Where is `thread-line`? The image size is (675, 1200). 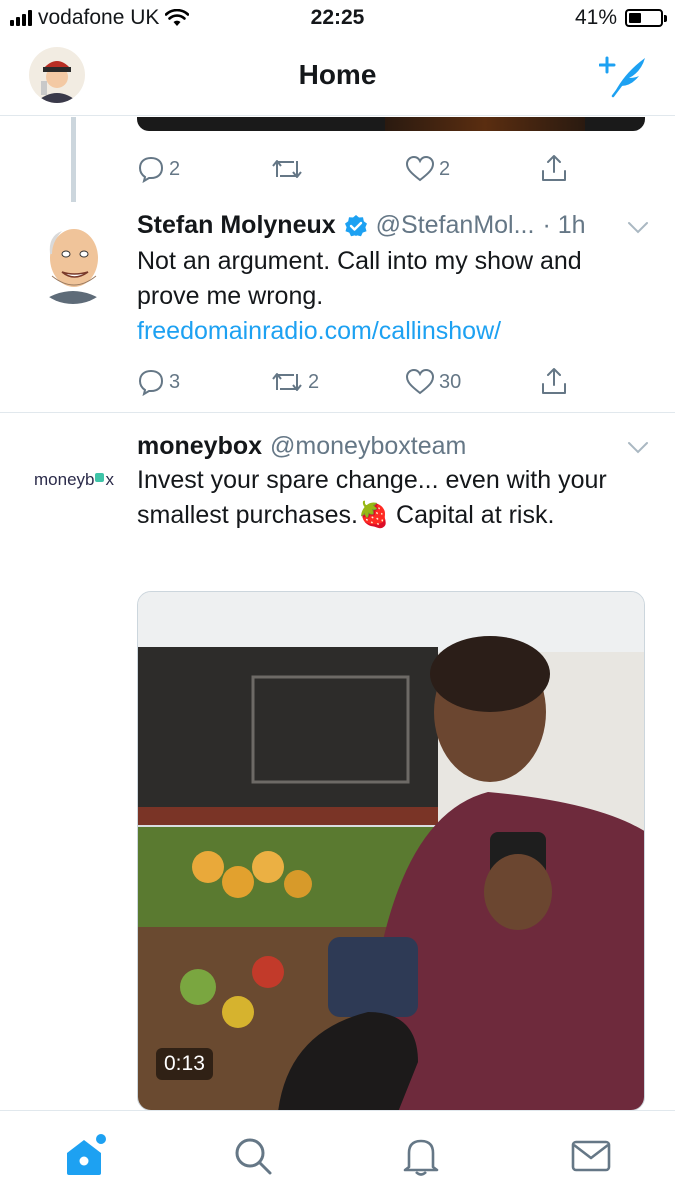
thread-line is located at coordinates (73, 159).